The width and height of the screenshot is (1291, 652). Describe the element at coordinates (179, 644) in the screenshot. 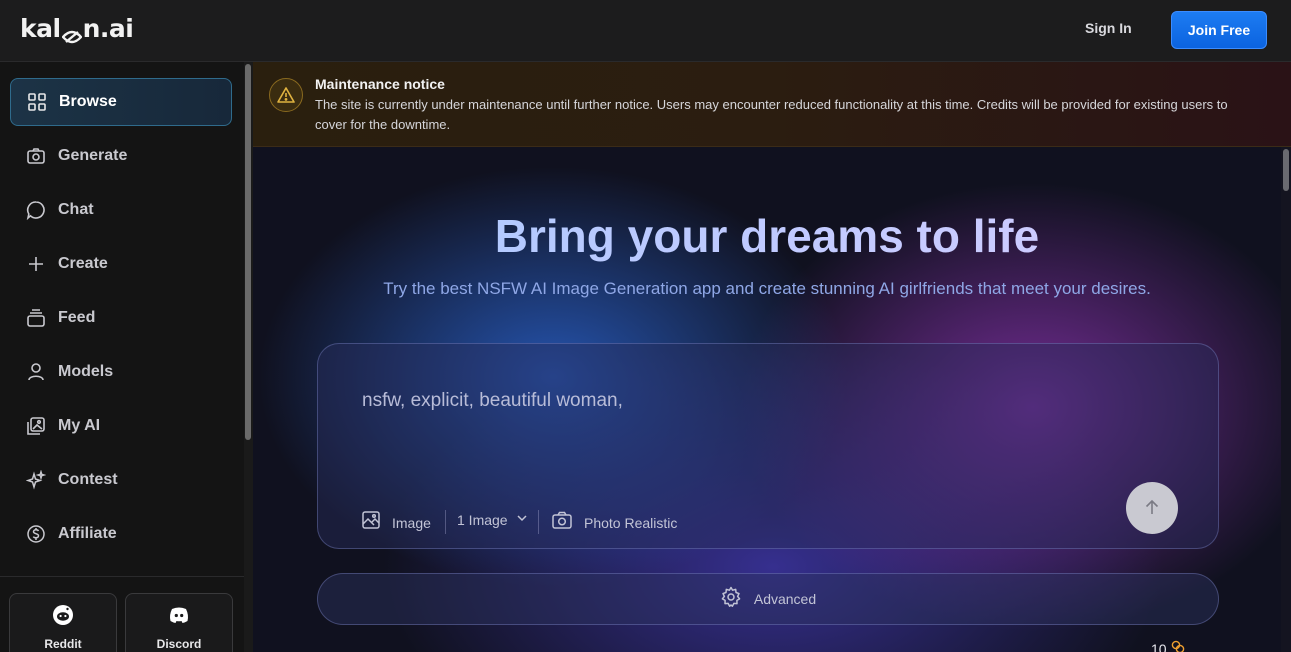

I see `discord-label: Discord` at that location.